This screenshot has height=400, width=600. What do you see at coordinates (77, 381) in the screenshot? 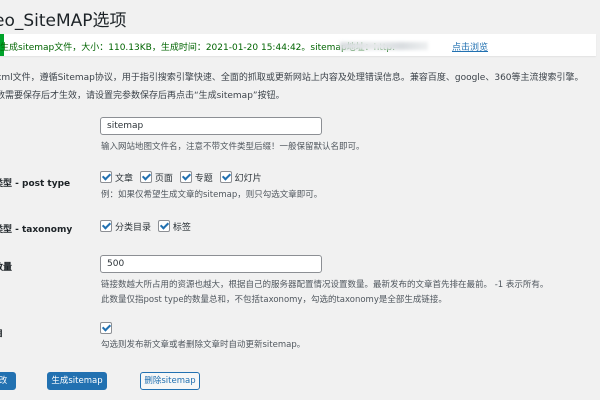
I see `generate-sitemap-button: 生成sitemap` at bounding box center [77, 381].